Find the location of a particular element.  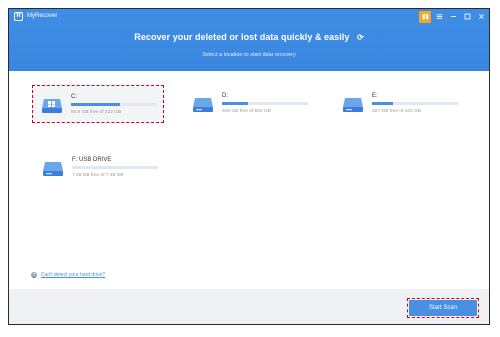

help-link: ? Can't detect your hard drive? is located at coordinates (68, 275).